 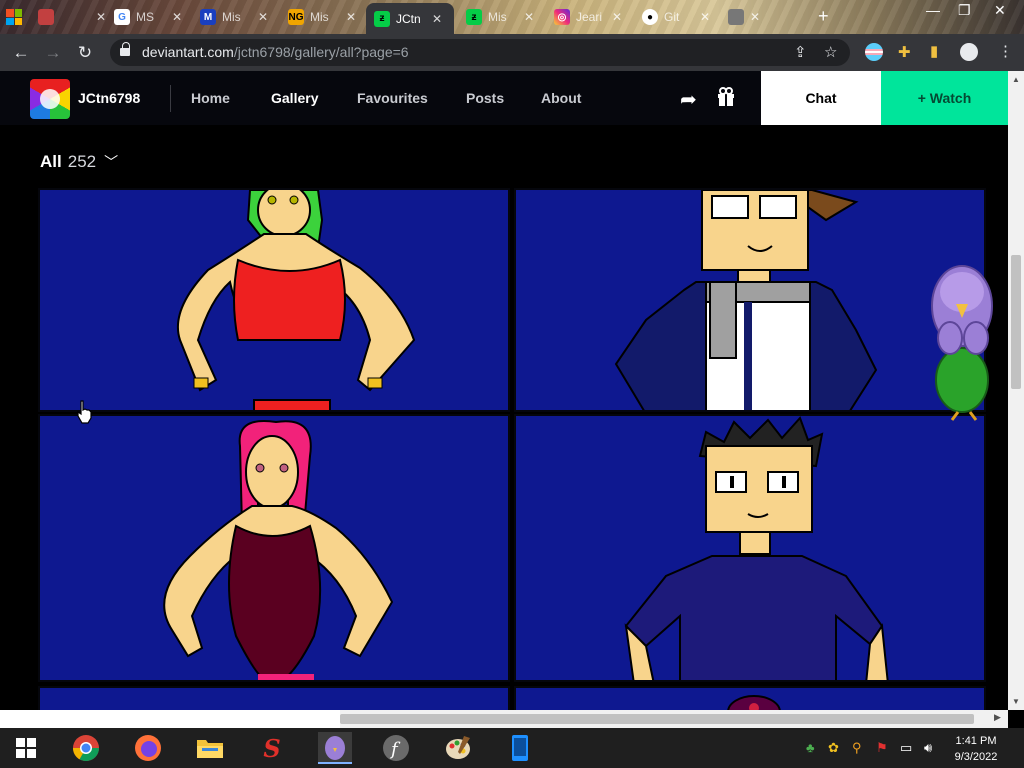 What do you see at coordinates (392, 98) in the screenshot?
I see `nav-favourites: Favourites` at bounding box center [392, 98].